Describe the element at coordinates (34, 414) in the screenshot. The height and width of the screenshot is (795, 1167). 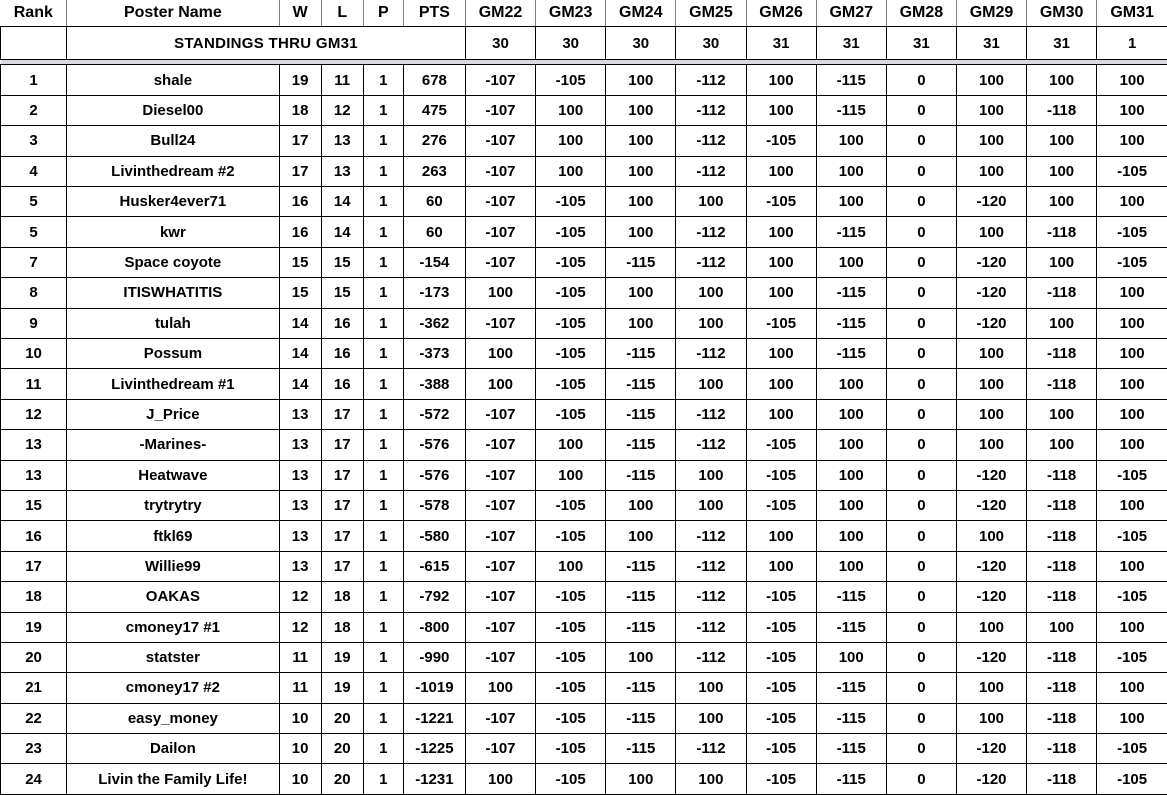
I see `cell-rank: 12` at that location.